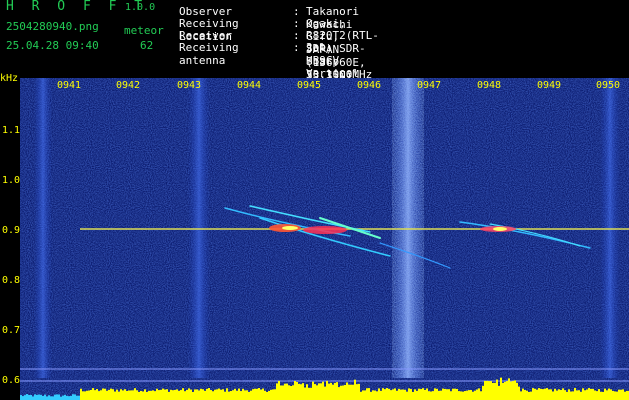 The image size is (629, 400). What do you see at coordinates (249, 85) in the screenshot?
I see `time-tick-label: 0944` at bounding box center [249, 85].